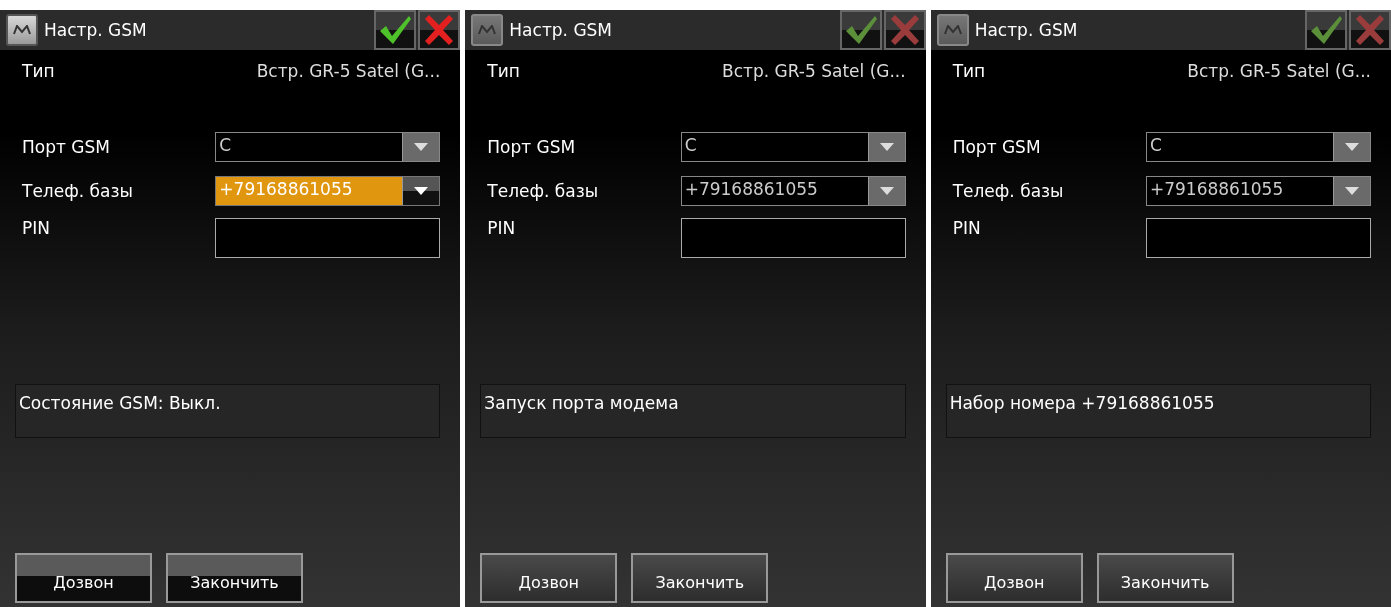 This screenshot has height=607, width=1391. Describe the element at coordinates (581, 403) in the screenshot. I see `status-text: Запуск порта модема` at that location.